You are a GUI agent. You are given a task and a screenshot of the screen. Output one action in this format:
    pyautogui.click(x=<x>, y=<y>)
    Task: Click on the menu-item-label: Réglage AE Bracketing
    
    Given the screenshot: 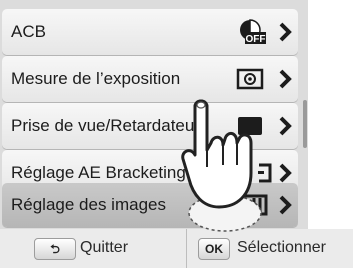 What is the action you would take?
    pyautogui.click(x=98, y=172)
    